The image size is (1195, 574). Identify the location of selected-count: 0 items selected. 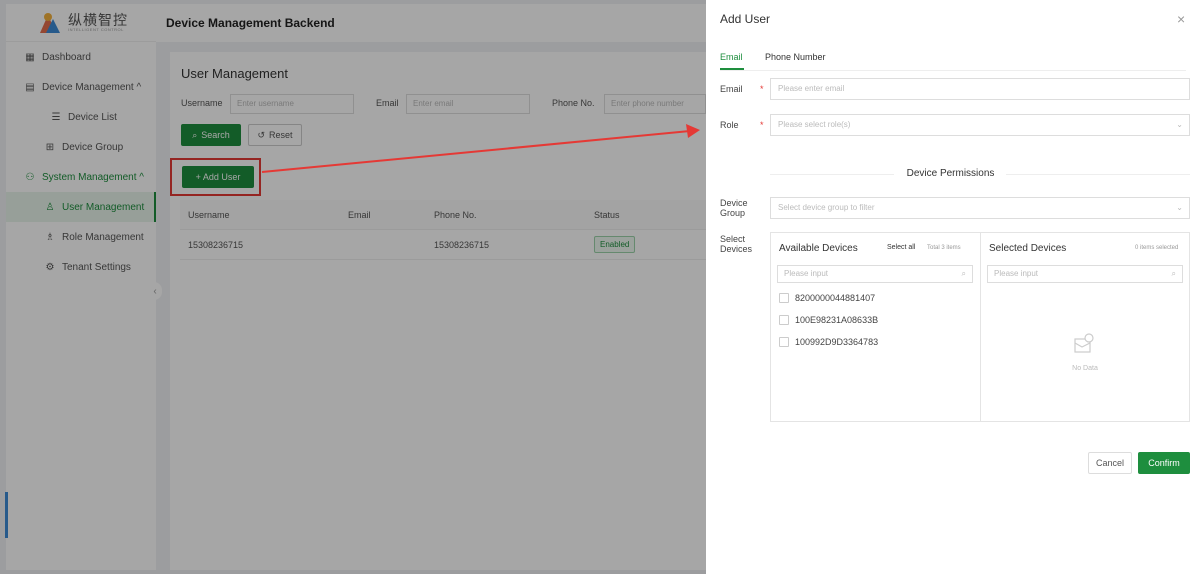
(1157, 248).